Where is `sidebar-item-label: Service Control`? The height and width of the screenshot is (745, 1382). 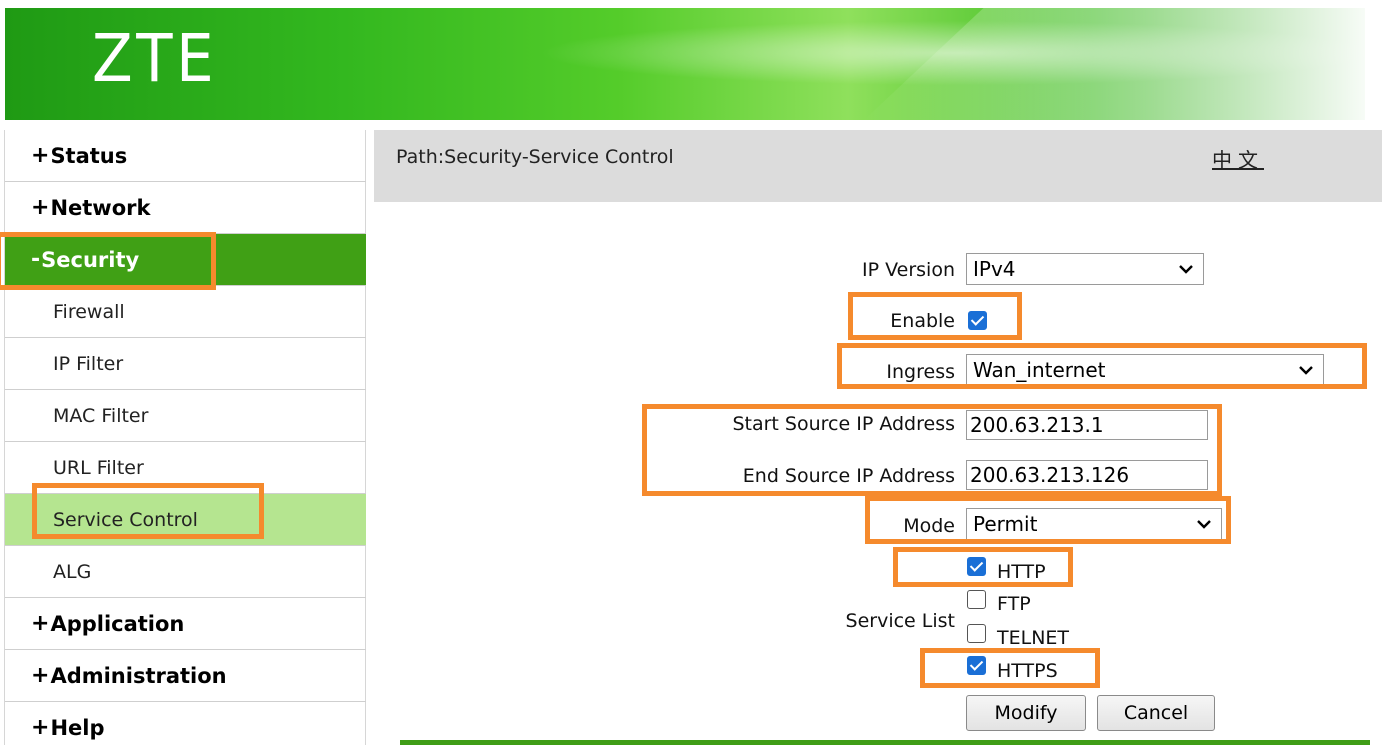
sidebar-item-label: Service Control is located at coordinates (125, 519).